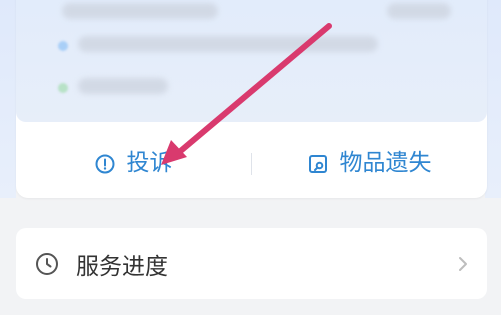  What do you see at coordinates (318, 164) in the screenshot?
I see `search-document-icon` at bounding box center [318, 164].